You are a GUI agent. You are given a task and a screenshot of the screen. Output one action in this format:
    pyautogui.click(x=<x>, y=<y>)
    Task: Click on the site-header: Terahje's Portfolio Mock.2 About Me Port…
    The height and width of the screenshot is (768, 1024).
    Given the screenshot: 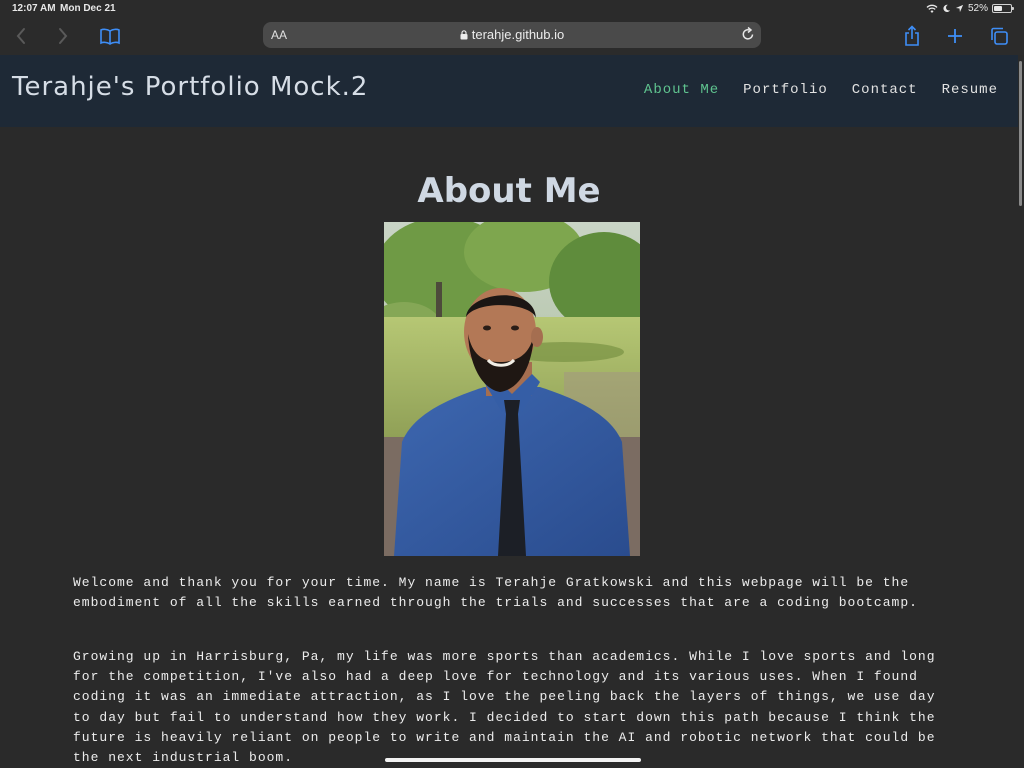 What is the action you would take?
    pyautogui.click(x=509, y=91)
    